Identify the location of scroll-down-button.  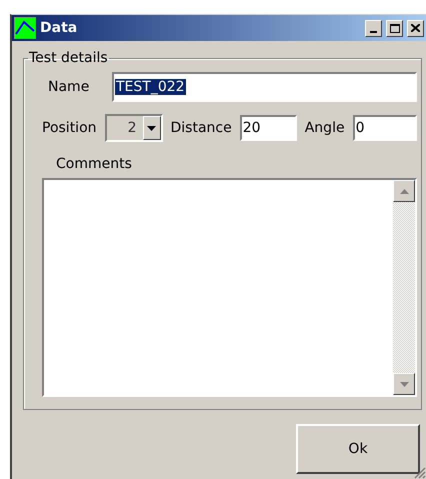
(404, 384).